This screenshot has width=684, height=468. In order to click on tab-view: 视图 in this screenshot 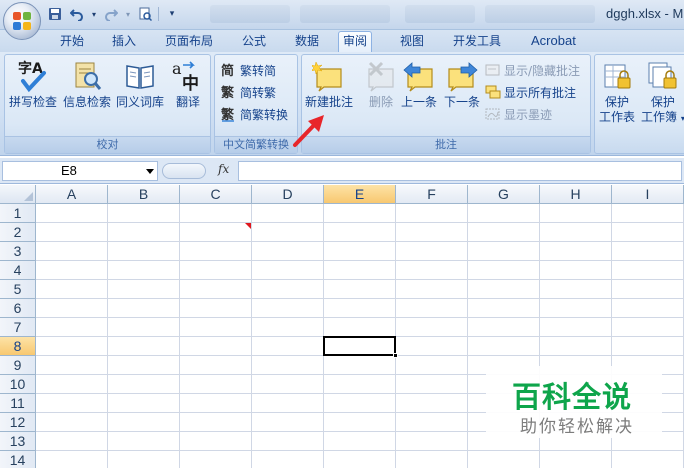, I will do `click(412, 42)`.